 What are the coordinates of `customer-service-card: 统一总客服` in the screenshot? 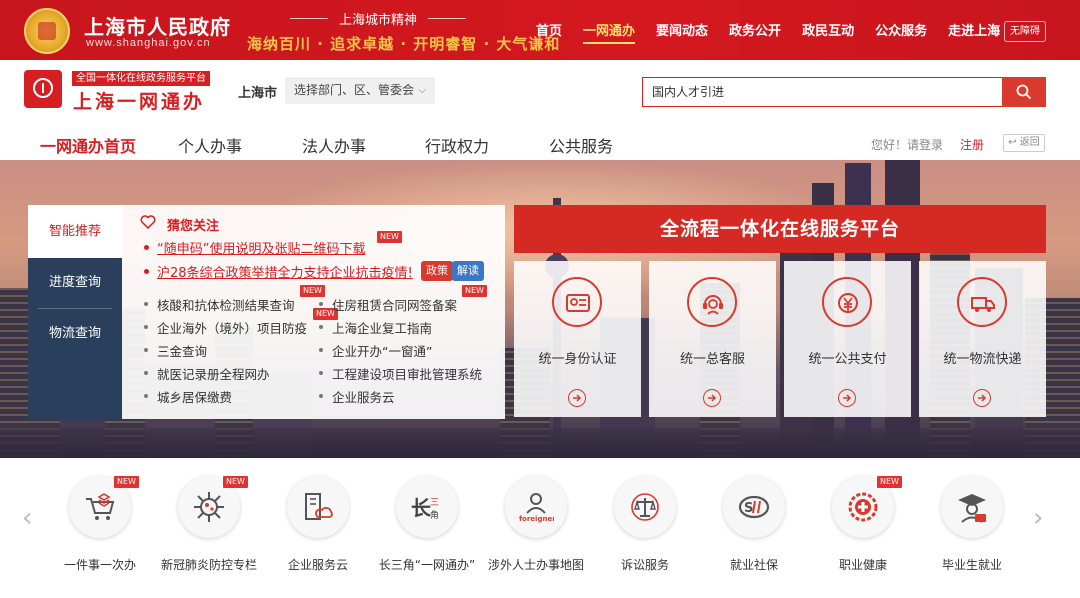 It's located at (712, 339).